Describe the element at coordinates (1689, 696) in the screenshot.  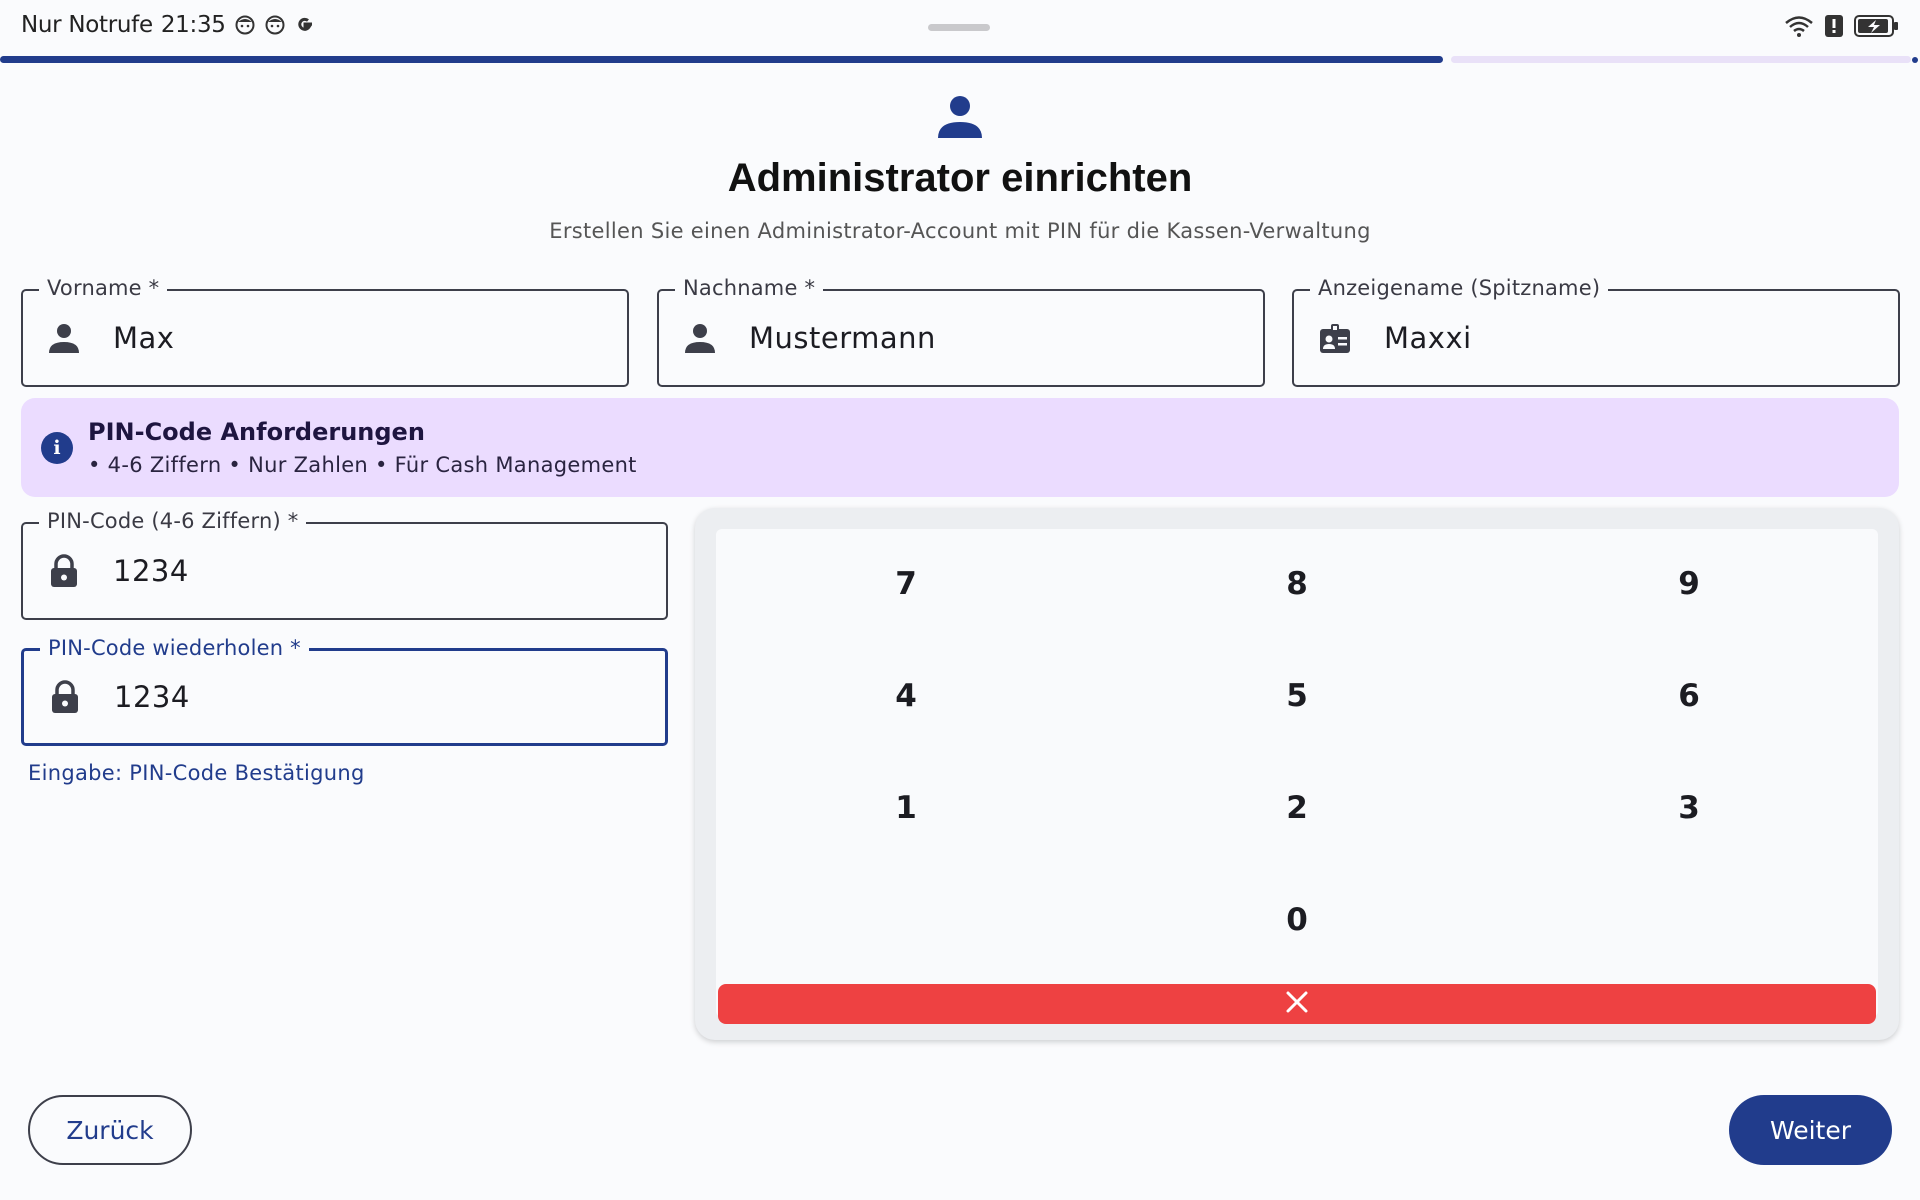
I see `key-6: 6` at that location.